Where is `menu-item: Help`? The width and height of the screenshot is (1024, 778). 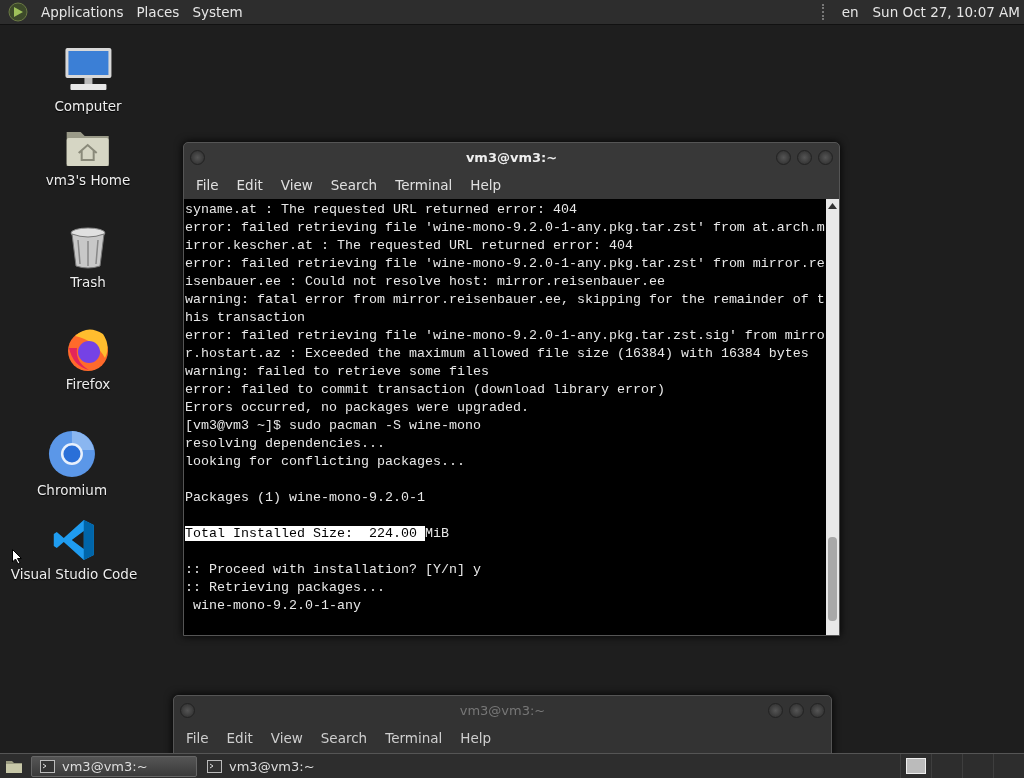
menu-item: Help is located at coordinates (486, 185).